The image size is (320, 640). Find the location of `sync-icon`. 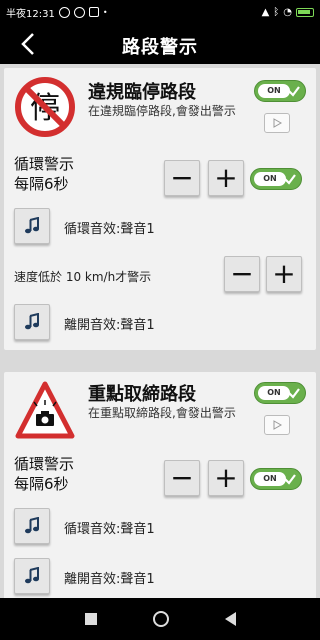

sync-icon is located at coordinates (79, 12).